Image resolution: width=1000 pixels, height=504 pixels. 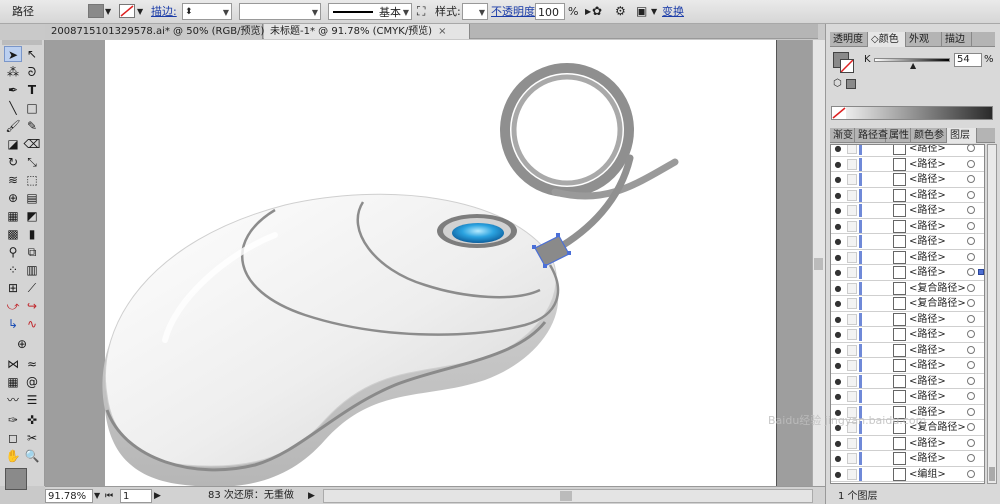 What do you see at coordinates (32, 144) in the screenshot?
I see `eraser-tool-icon: ⌫` at bounding box center [32, 144].